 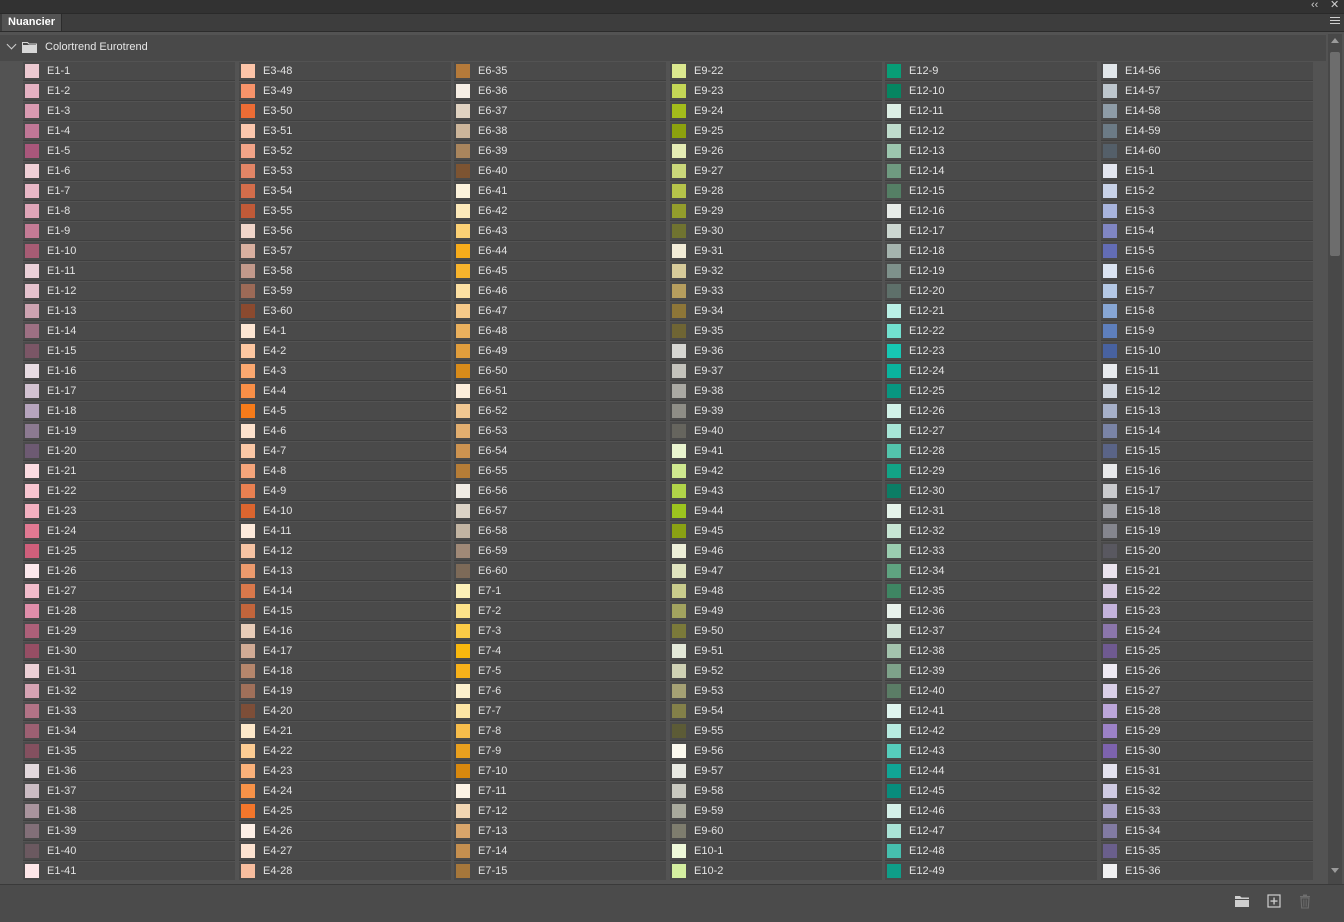 What do you see at coordinates (1207, 511) in the screenshot?
I see `swatch-row: E15-18` at bounding box center [1207, 511].